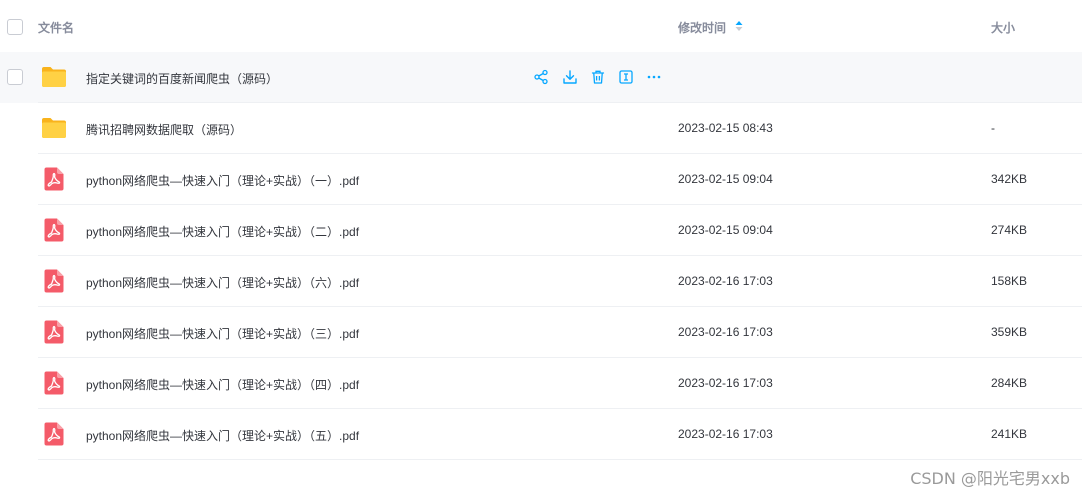  Describe the element at coordinates (570, 77) in the screenshot. I see `download-icon` at that location.